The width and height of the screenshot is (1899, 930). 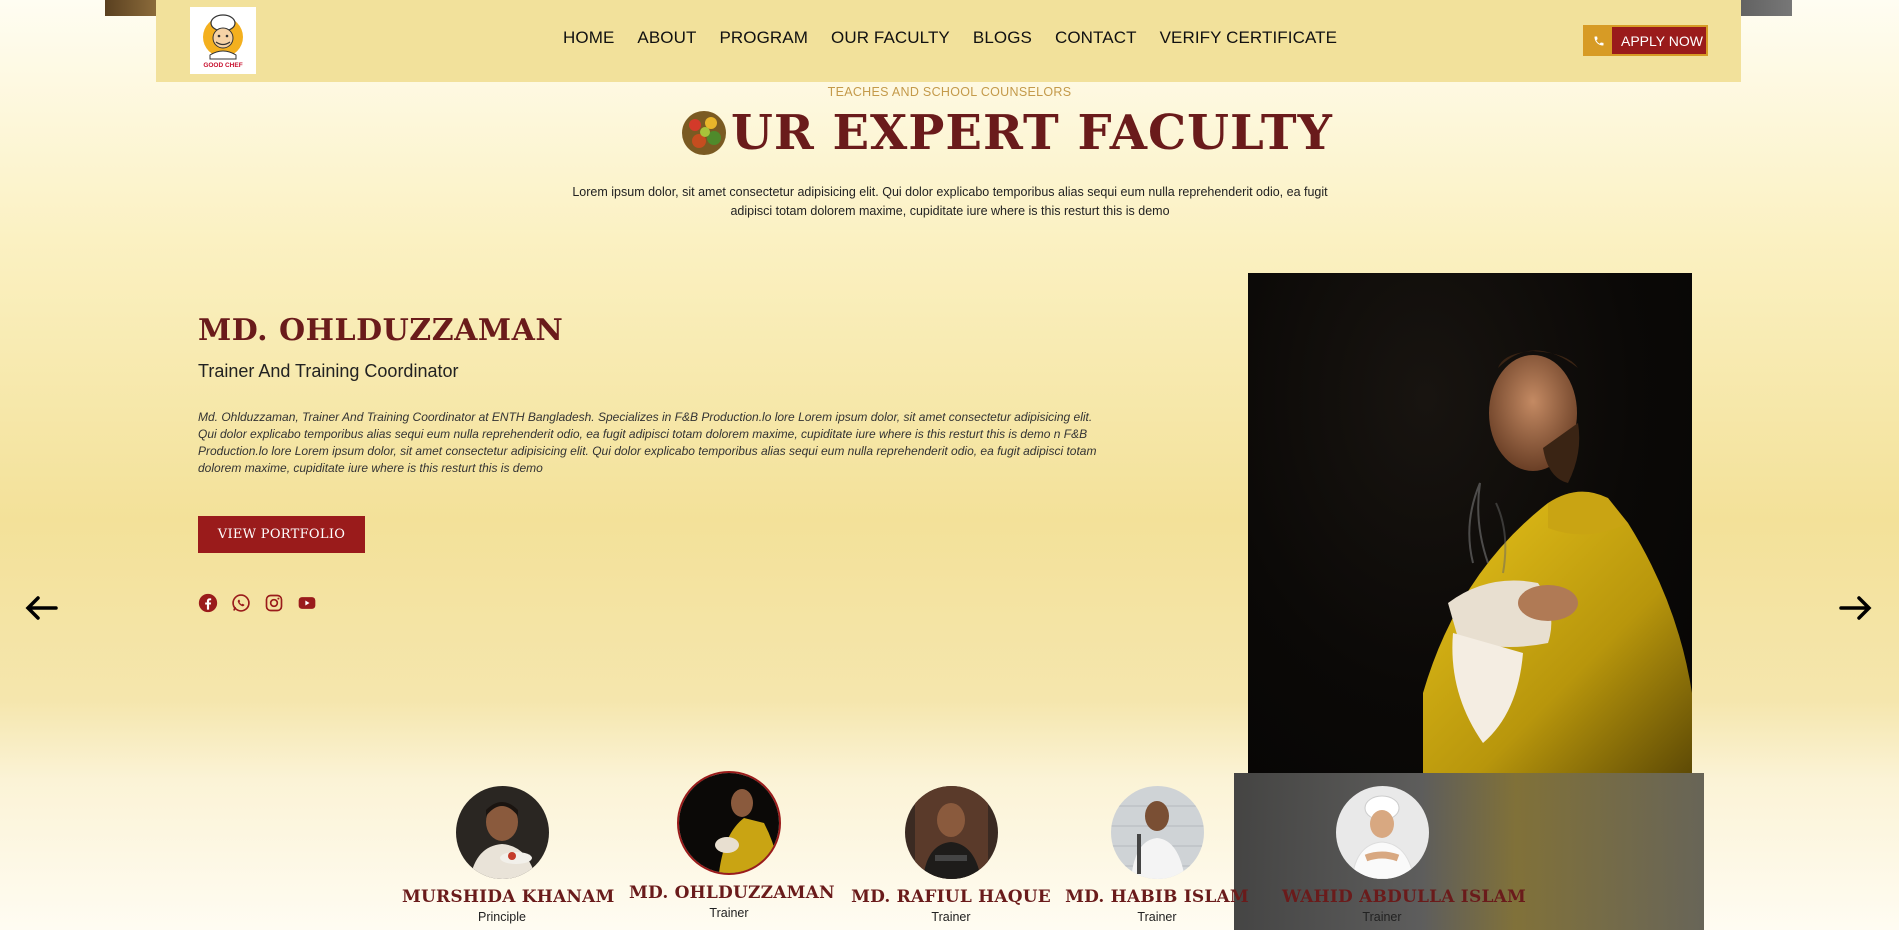 I want to click on featured-role: Trainer And Training Coordinator, so click(x=328, y=371).